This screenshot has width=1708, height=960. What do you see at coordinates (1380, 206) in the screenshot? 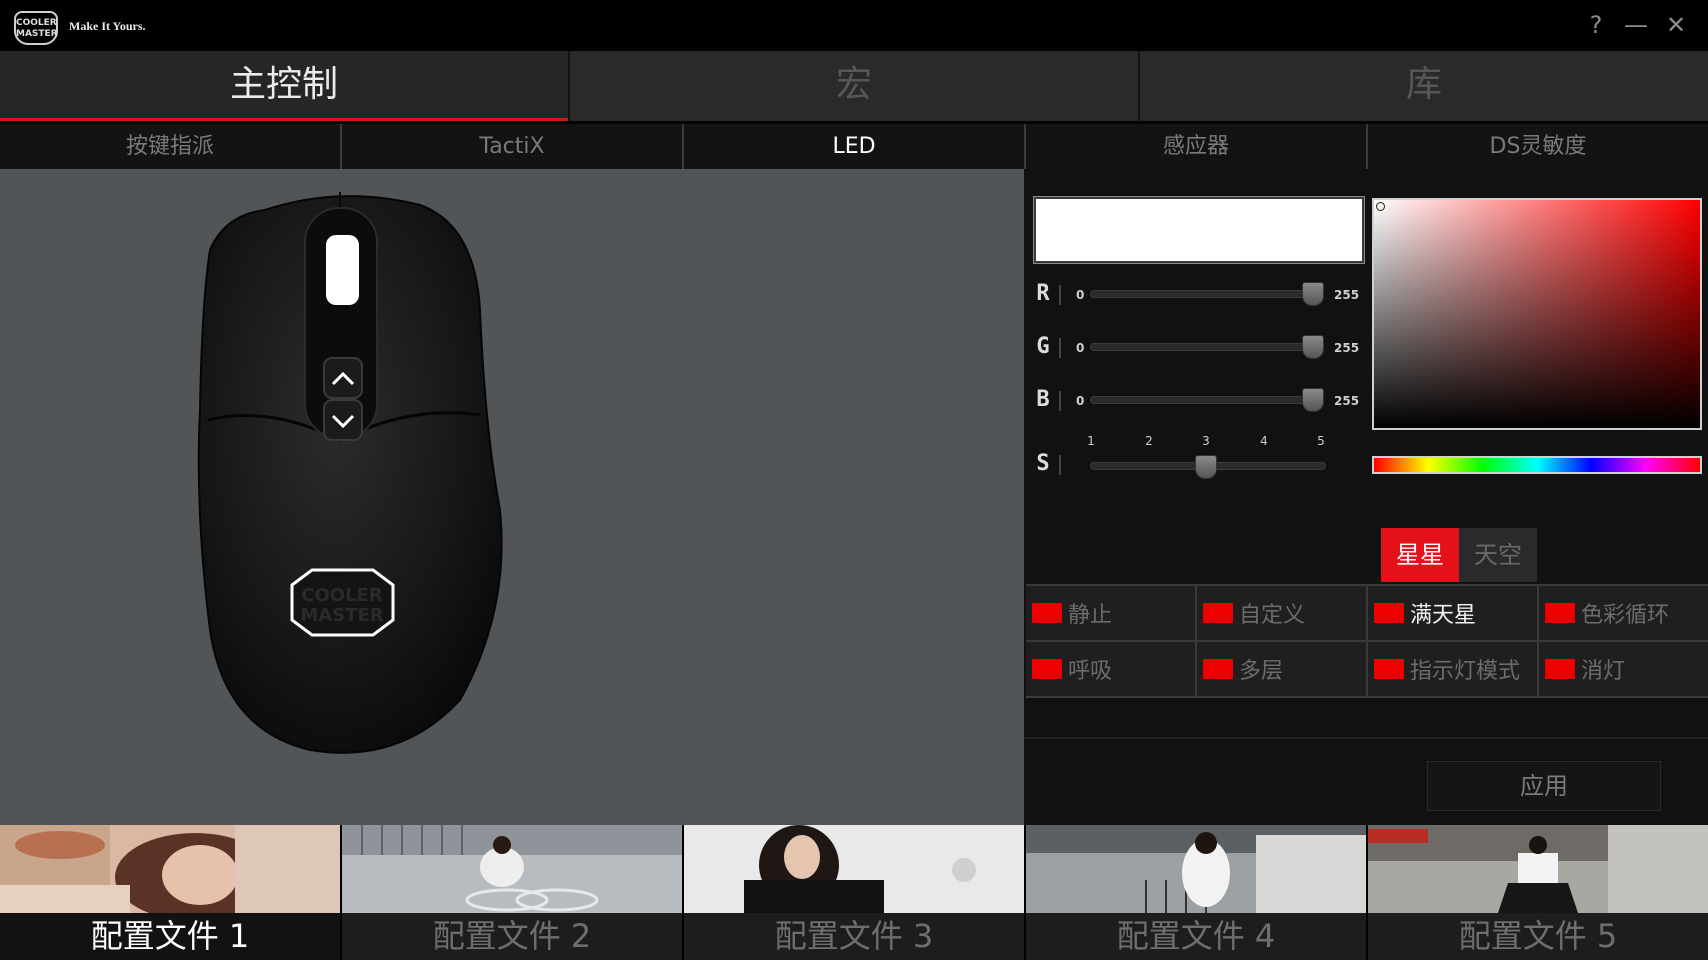
I see `color-picker-cursor` at bounding box center [1380, 206].